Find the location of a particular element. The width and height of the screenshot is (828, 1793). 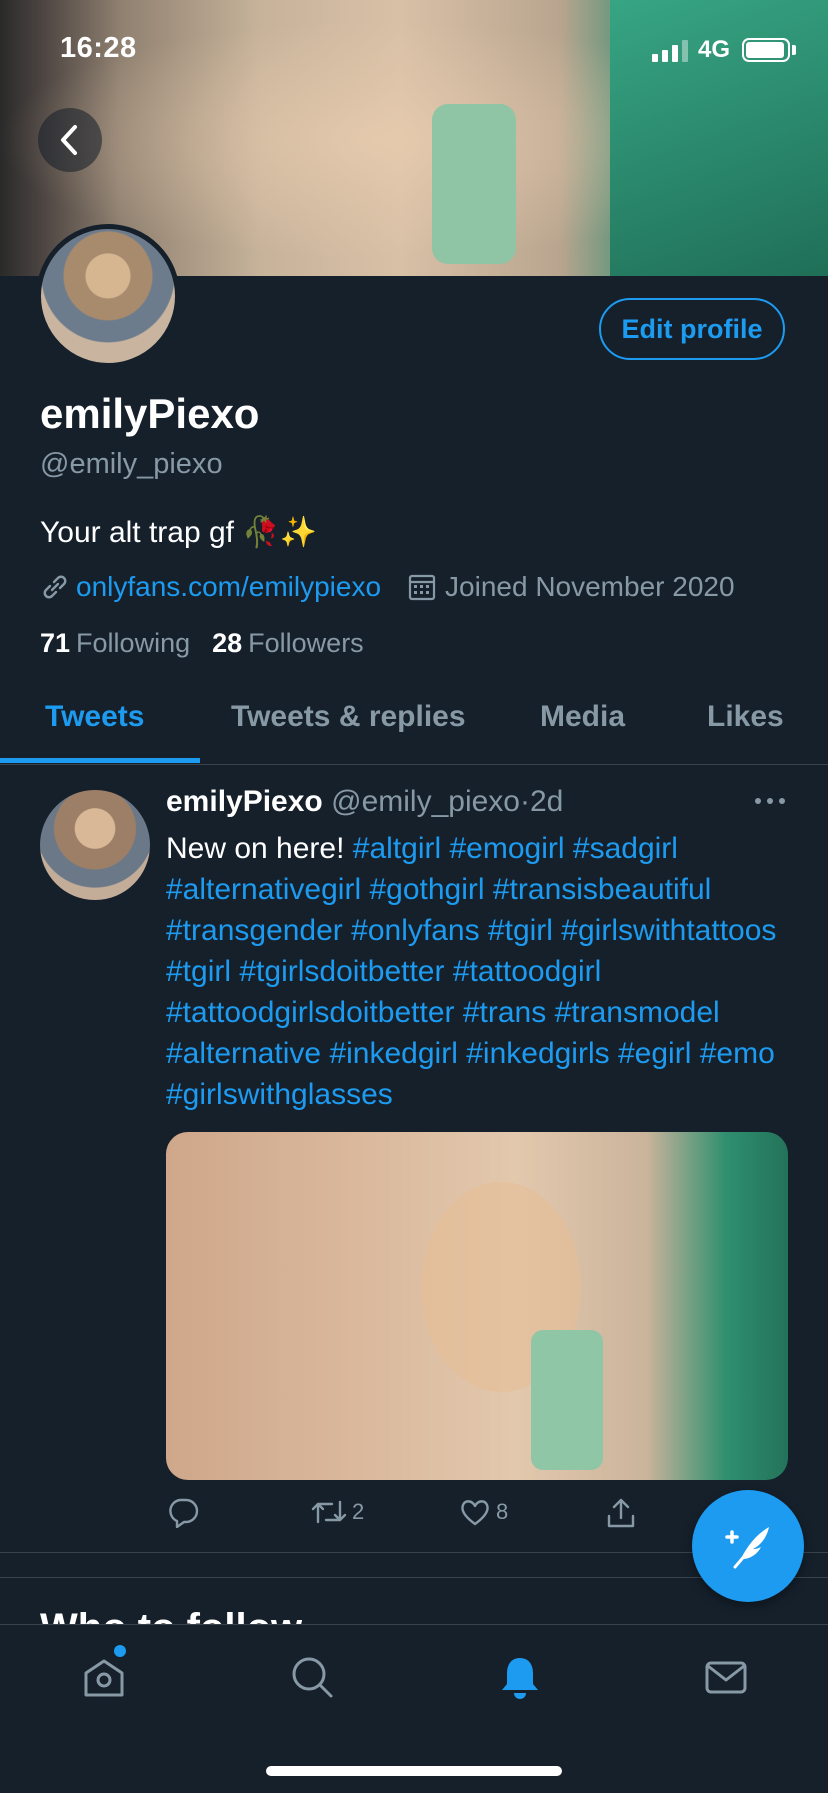

notifications-icon is located at coordinates (520, 1678).